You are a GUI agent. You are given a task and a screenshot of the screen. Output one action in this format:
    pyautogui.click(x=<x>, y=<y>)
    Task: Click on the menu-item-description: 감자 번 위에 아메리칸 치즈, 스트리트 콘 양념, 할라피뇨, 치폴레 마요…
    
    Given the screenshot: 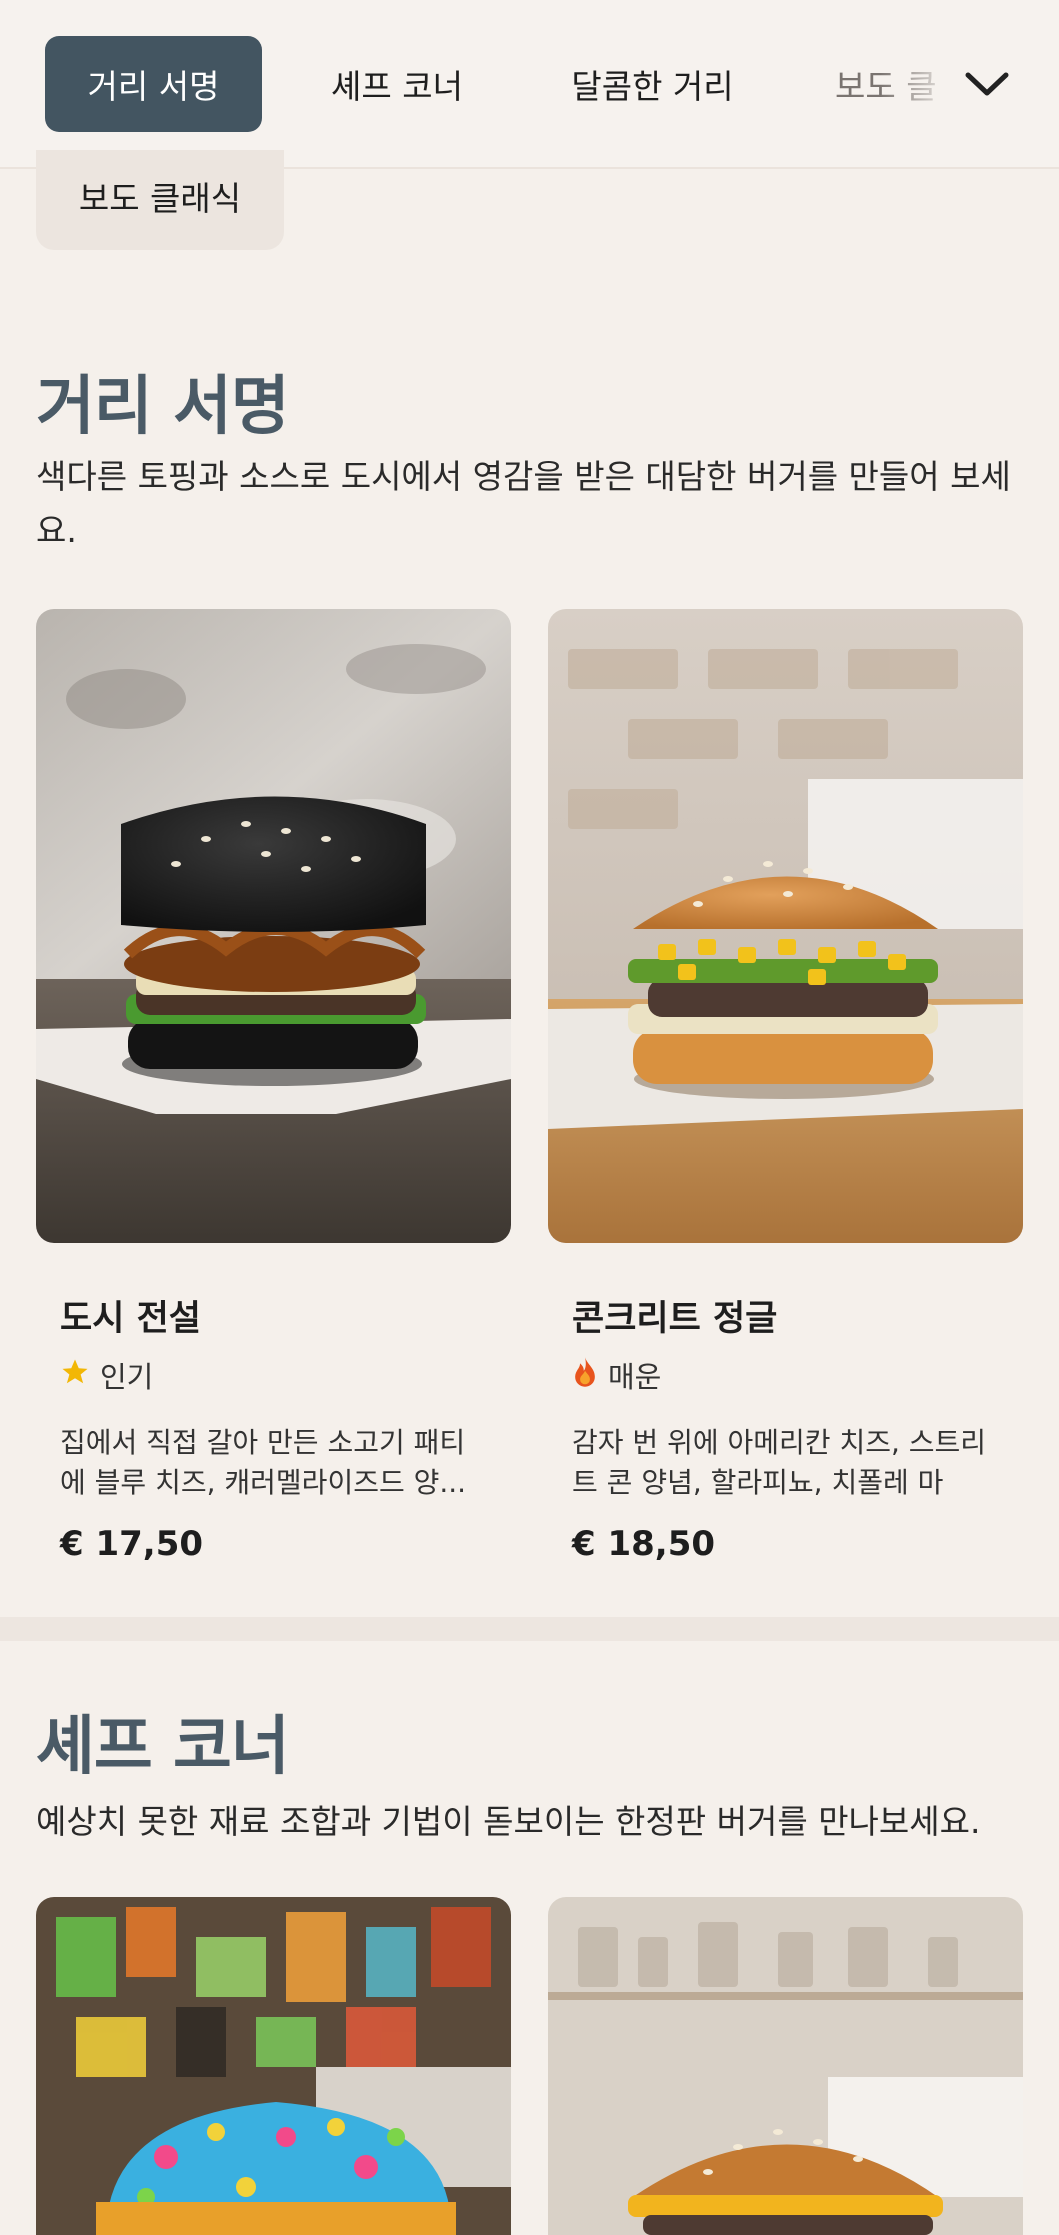 What is the action you would take?
    pyautogui.click(x=779, y=1462)
    